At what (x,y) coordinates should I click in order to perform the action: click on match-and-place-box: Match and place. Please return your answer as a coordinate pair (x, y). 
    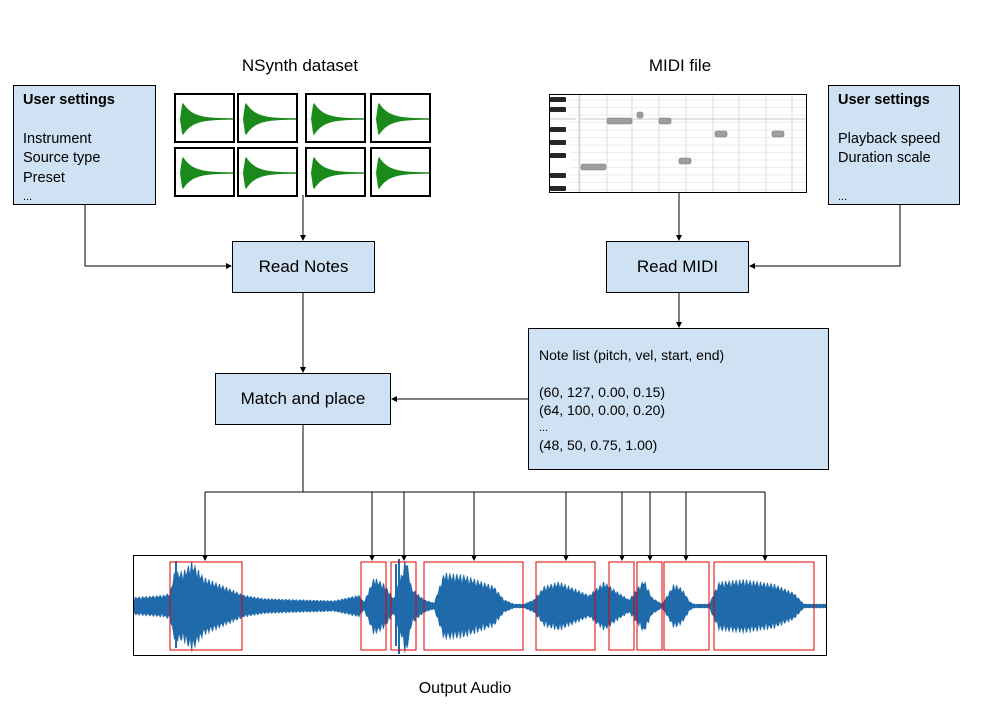
    Looking at the image, I should click on (303, 399).